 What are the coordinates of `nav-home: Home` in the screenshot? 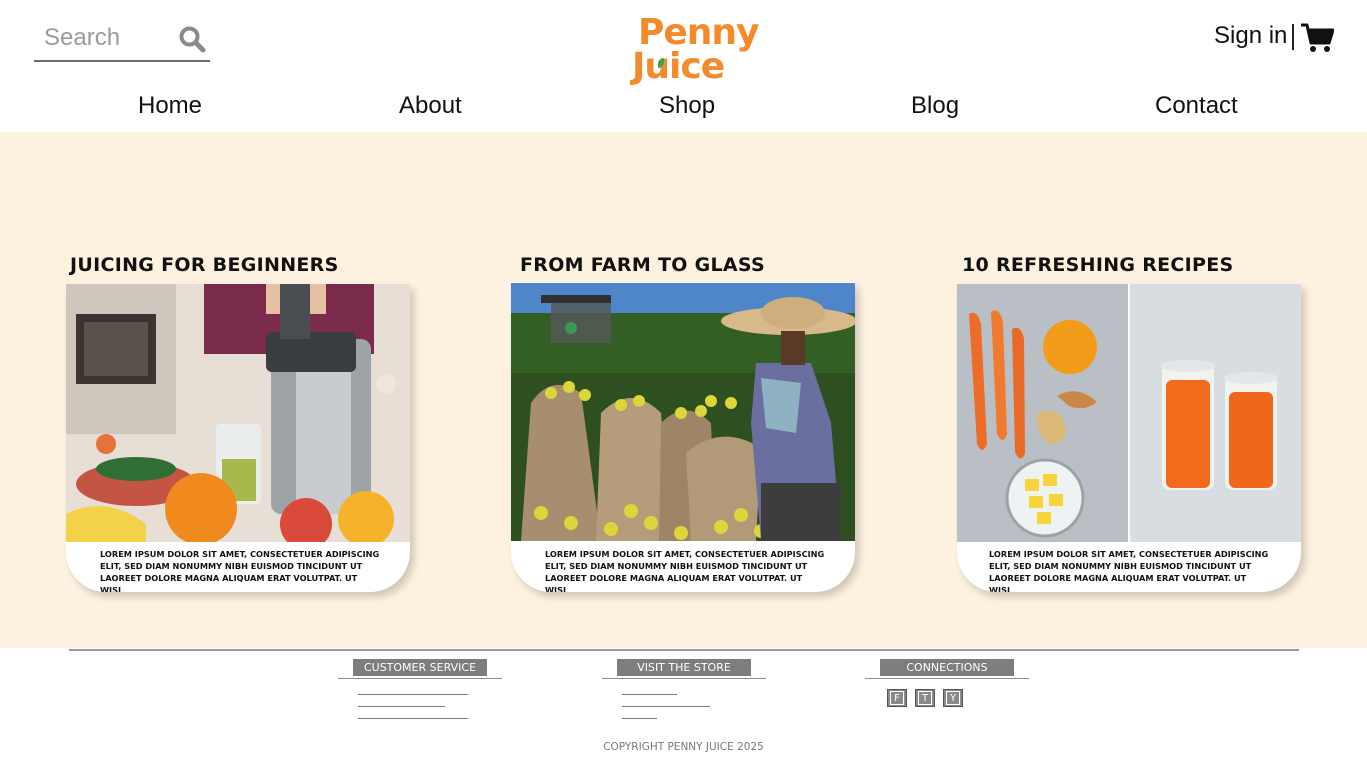 It's located at (170, 106).